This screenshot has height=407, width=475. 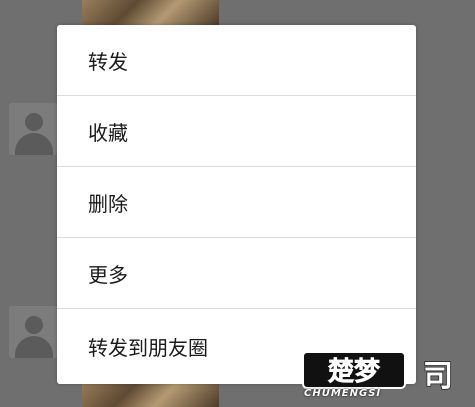 What do you see at coordinates (236, 60) in the screenshot?
I see `menu-item-forward: 转发` at bounding box center [236, 60].